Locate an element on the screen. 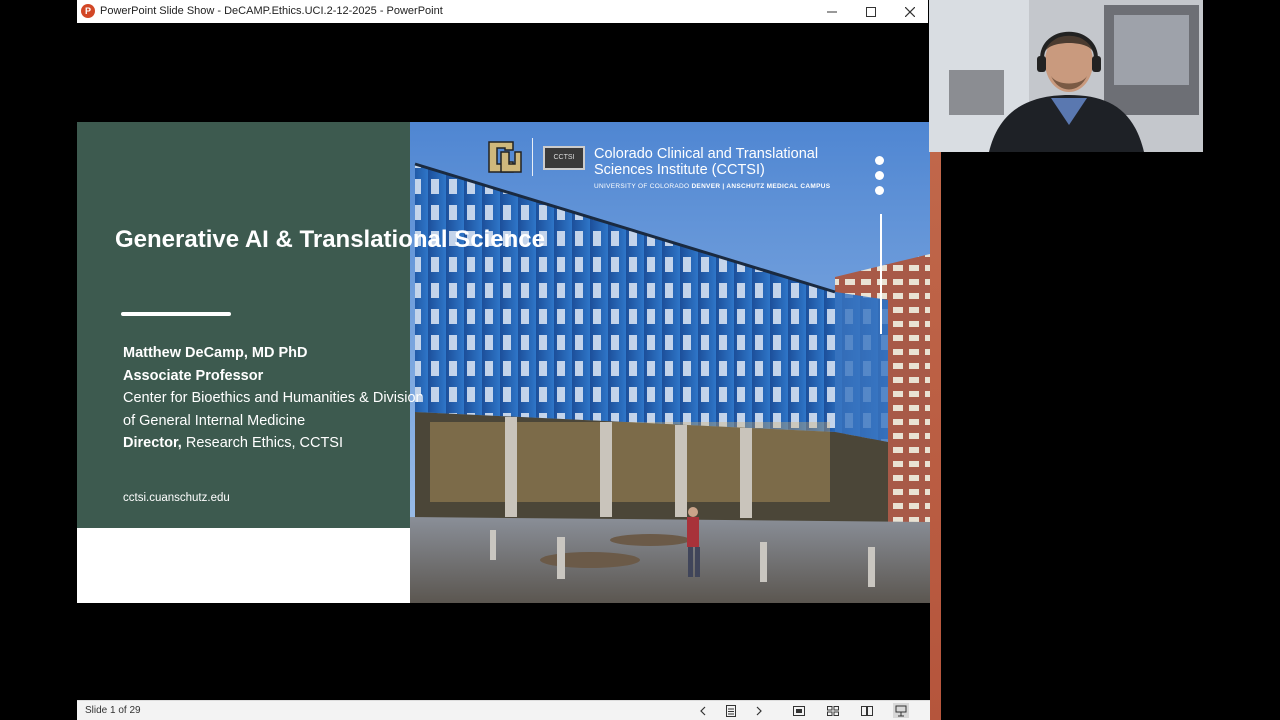  institute-name-line1: Colorado Clinical and Translational is located at coordinates (706, 154).